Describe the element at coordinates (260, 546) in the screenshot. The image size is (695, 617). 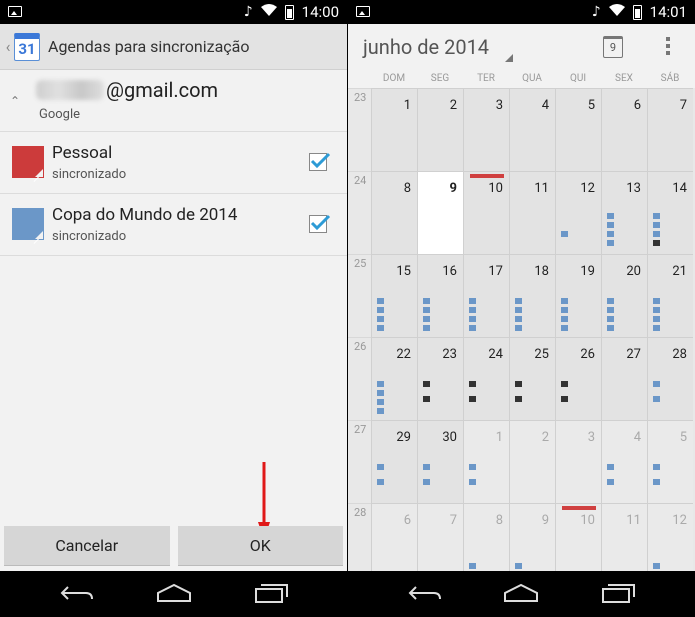
I see `ok-button: OK` at that location.